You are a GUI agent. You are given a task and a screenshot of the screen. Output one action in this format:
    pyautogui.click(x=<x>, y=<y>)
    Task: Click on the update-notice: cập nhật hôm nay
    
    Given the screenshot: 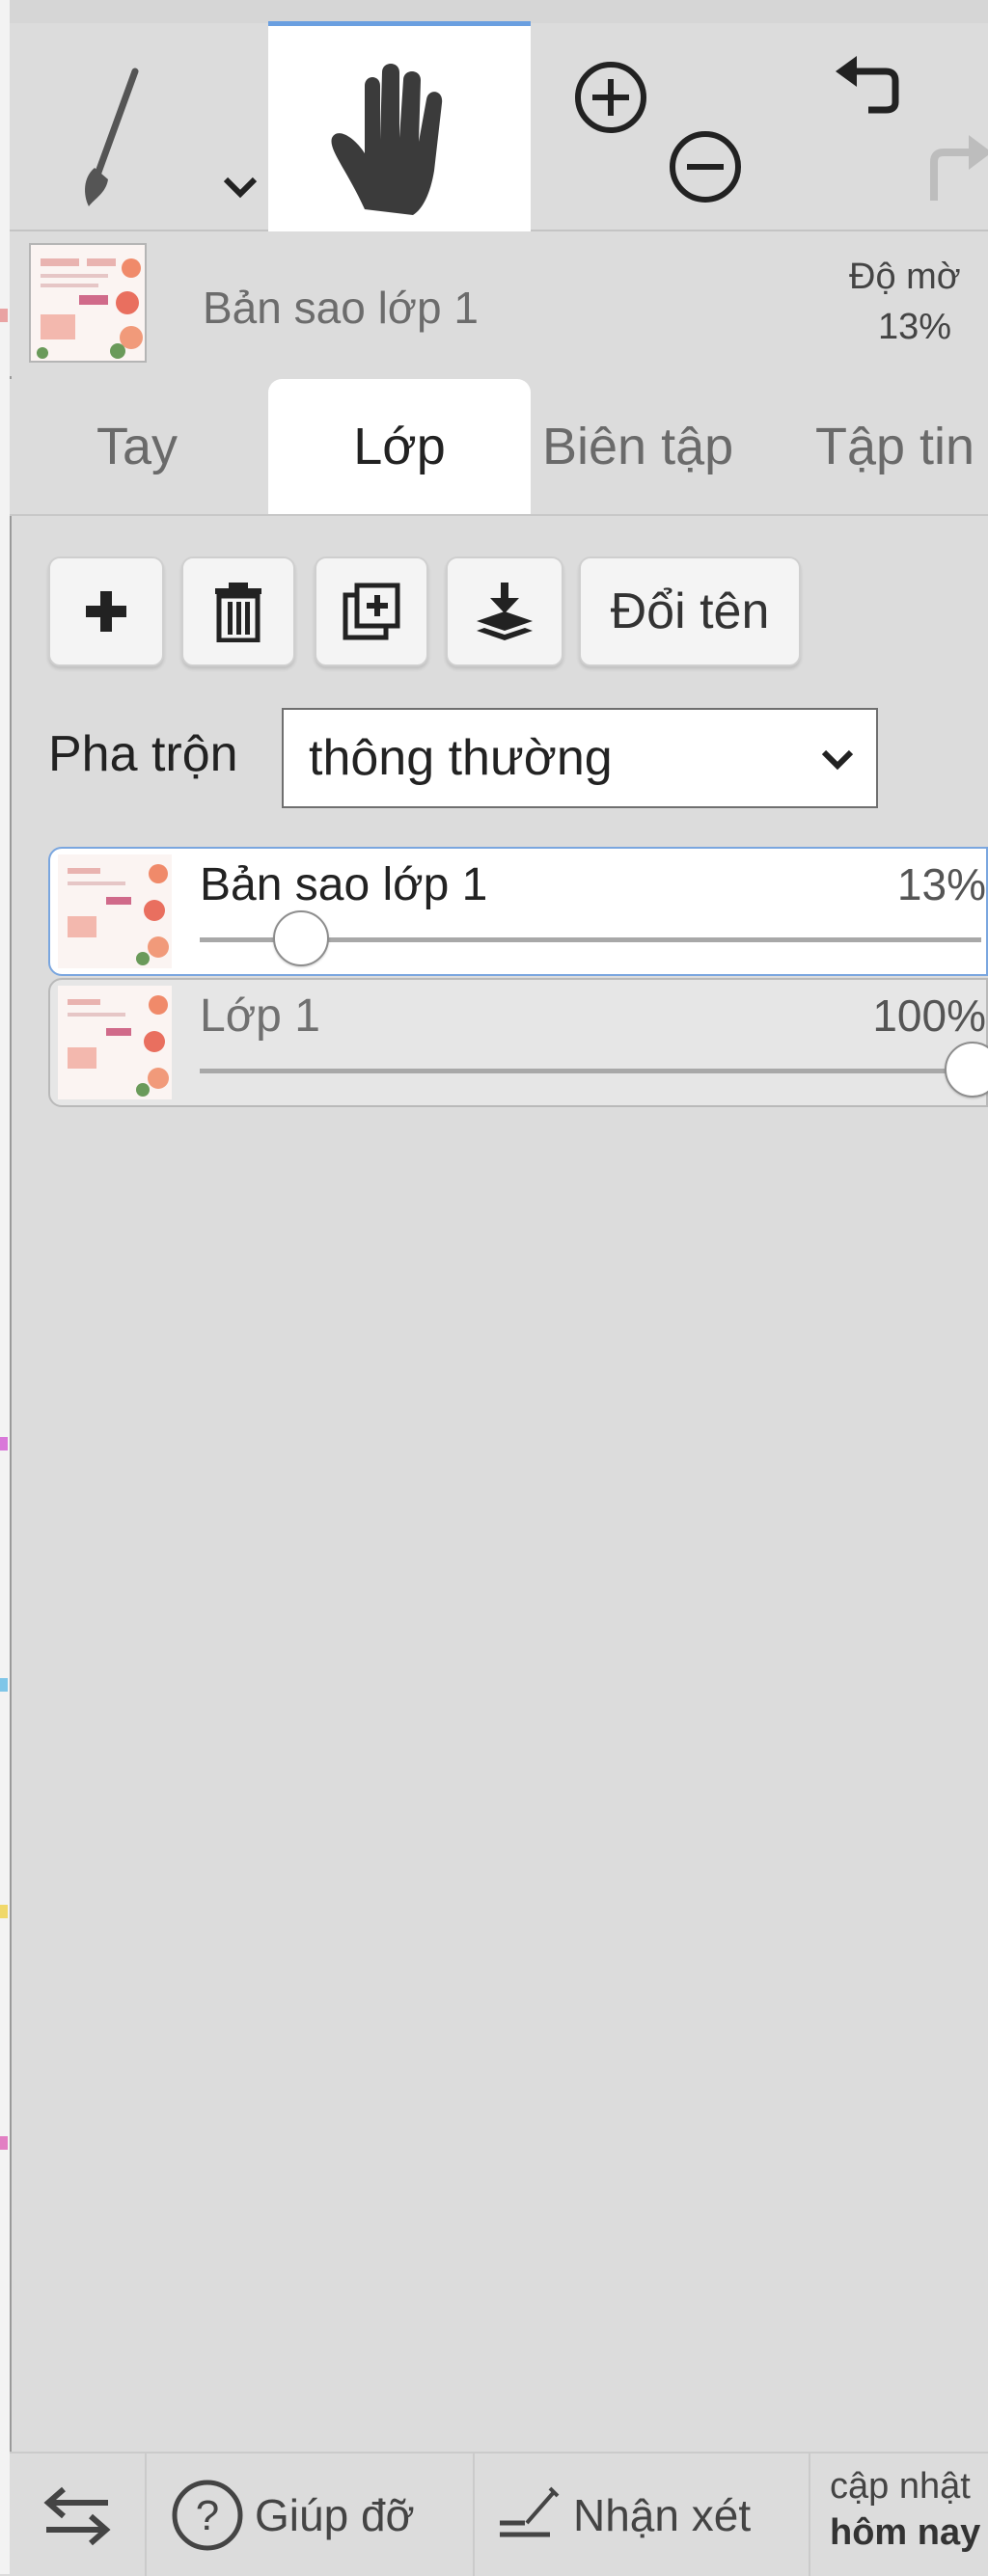 What is the action you would take?
    pyautogui.click(x=905, y=2509)
    